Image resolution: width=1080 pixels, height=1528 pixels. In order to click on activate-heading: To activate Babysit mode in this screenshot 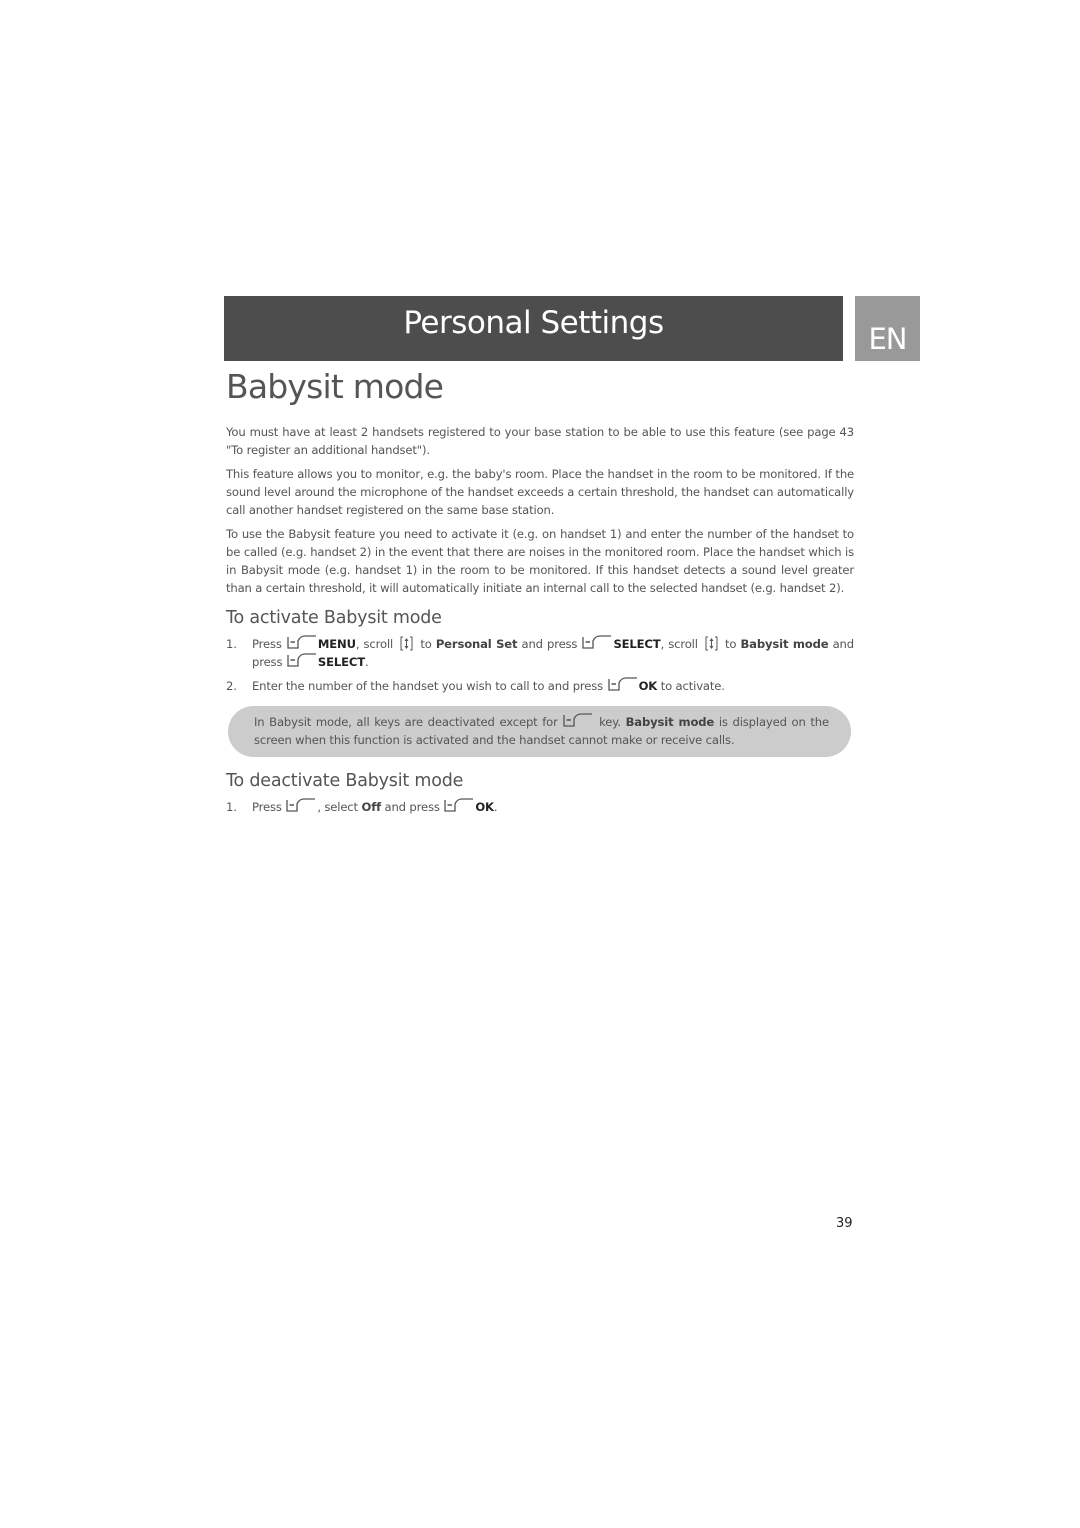, I will do `click(334, 618)`.